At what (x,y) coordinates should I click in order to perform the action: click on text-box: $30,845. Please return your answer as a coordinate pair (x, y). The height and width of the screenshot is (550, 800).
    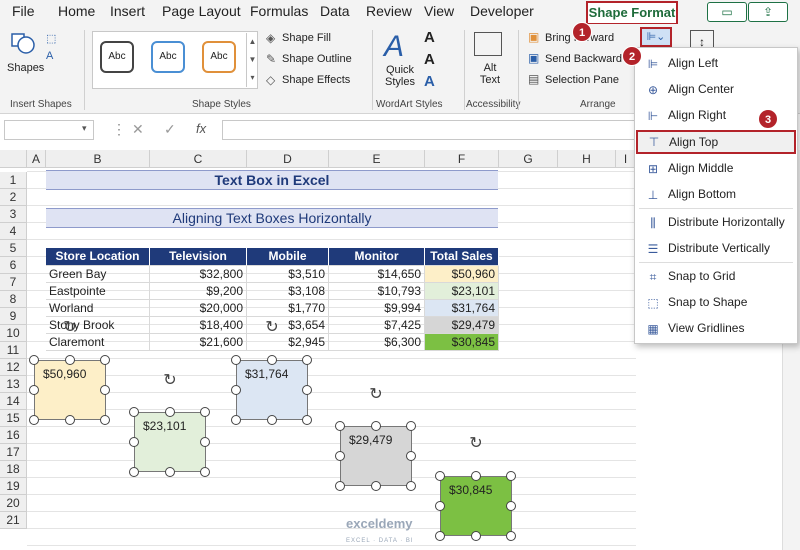
    Looking at the image, I should click on (476, 506).